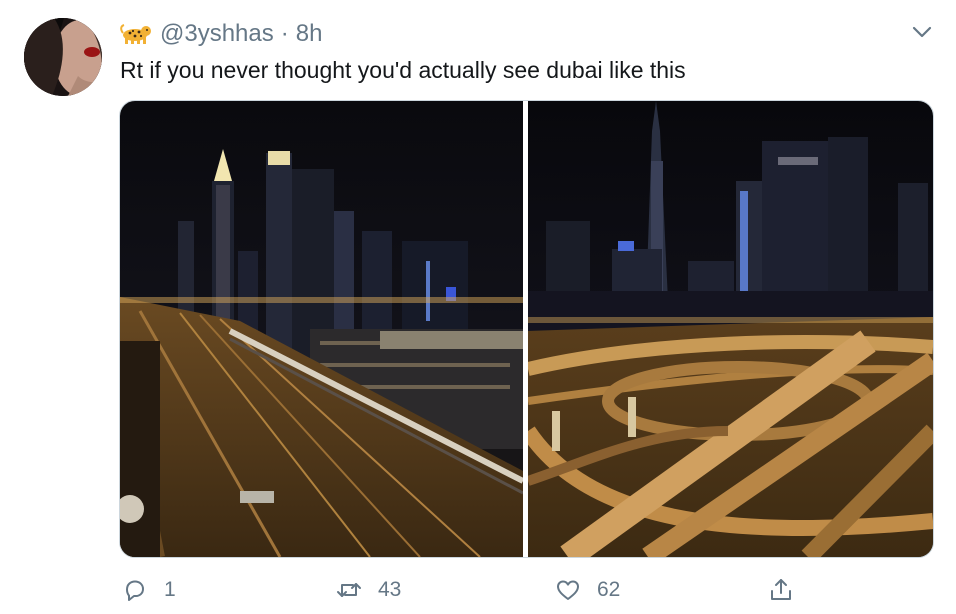 The height and width of the screenshot is (614, 956). I want to click on share-icon, so click(781, 590).